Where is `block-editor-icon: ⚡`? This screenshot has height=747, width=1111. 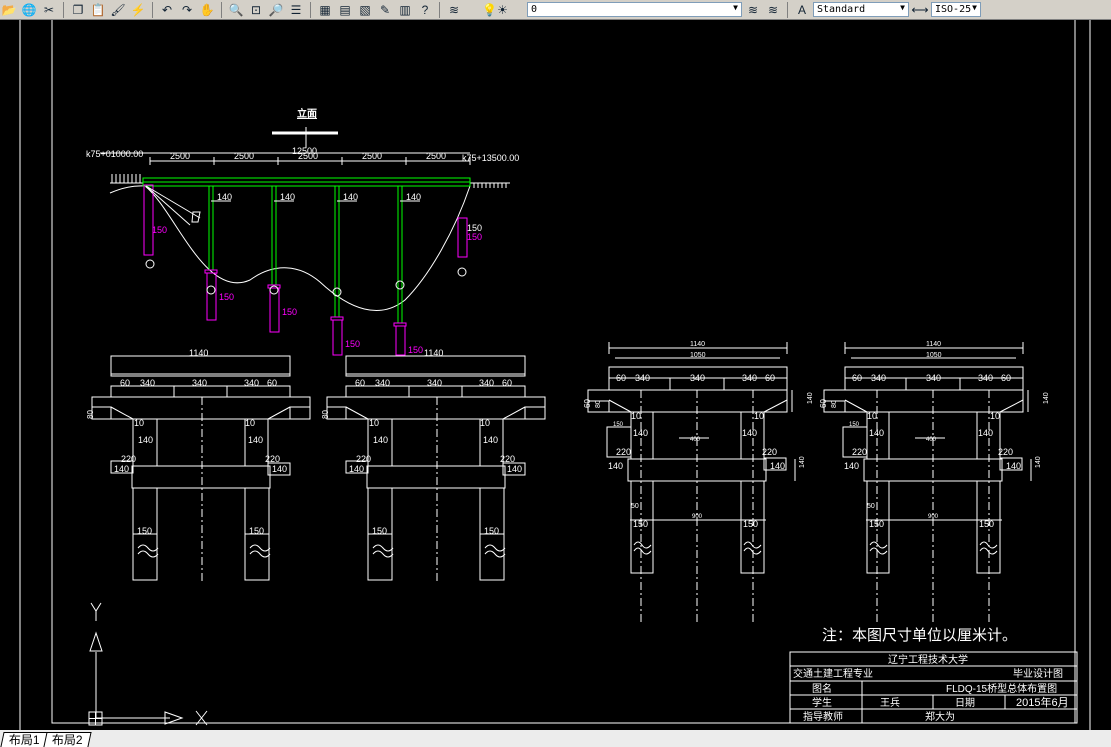
block-editor-icon: ⚡ is located at coordinates (138, 10).